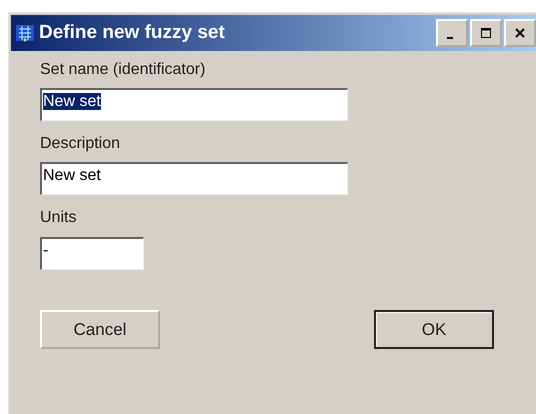 Image resolution: width=536 pixels, height=414 pixels. Describe the element at coordinates (434, 329) in the screenshot. I see `dialog-button: OK` at that location.